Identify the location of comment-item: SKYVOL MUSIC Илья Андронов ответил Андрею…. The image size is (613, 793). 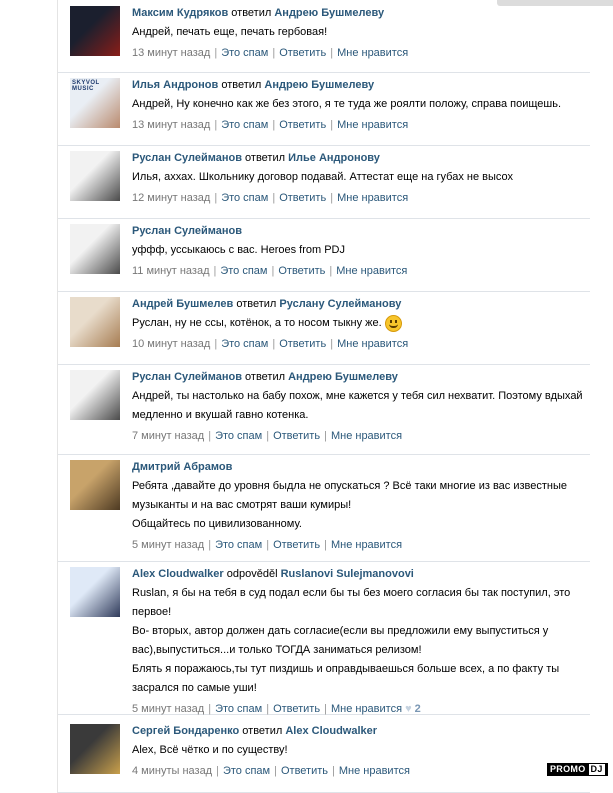
(324, 109).